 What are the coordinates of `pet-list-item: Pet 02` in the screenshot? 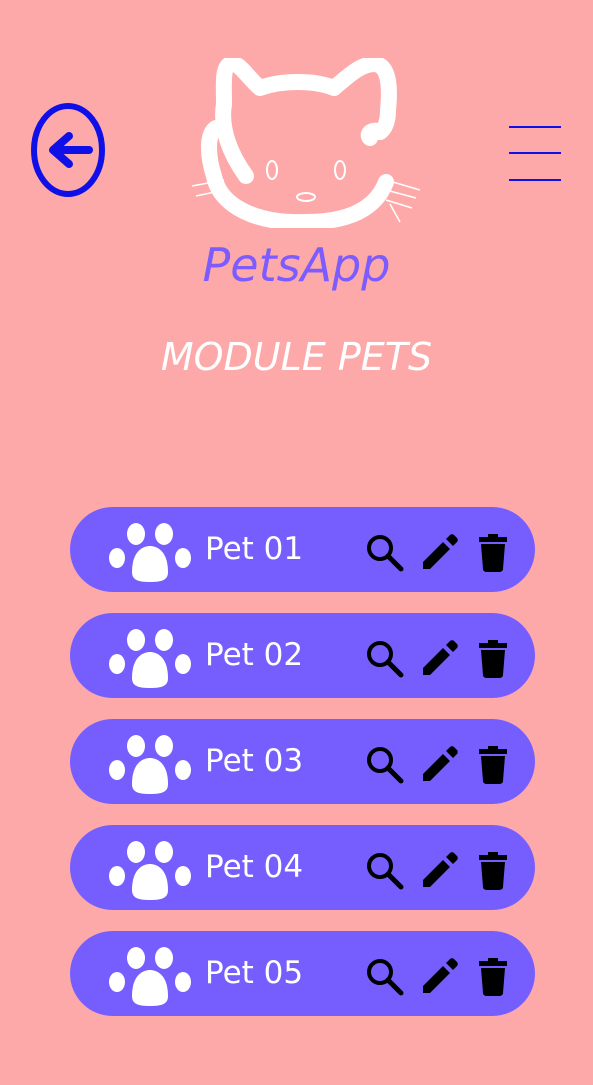 It's located at (302, 655).